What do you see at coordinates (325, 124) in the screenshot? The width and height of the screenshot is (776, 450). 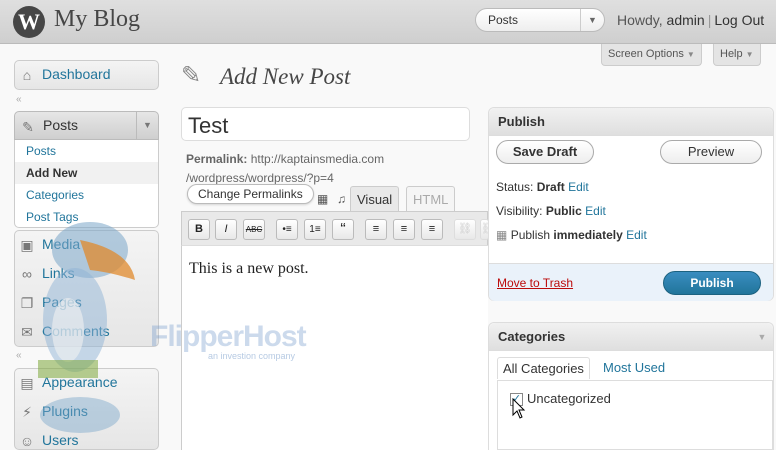 I see `post-title-input: Test` at bounding box center [325, 124].